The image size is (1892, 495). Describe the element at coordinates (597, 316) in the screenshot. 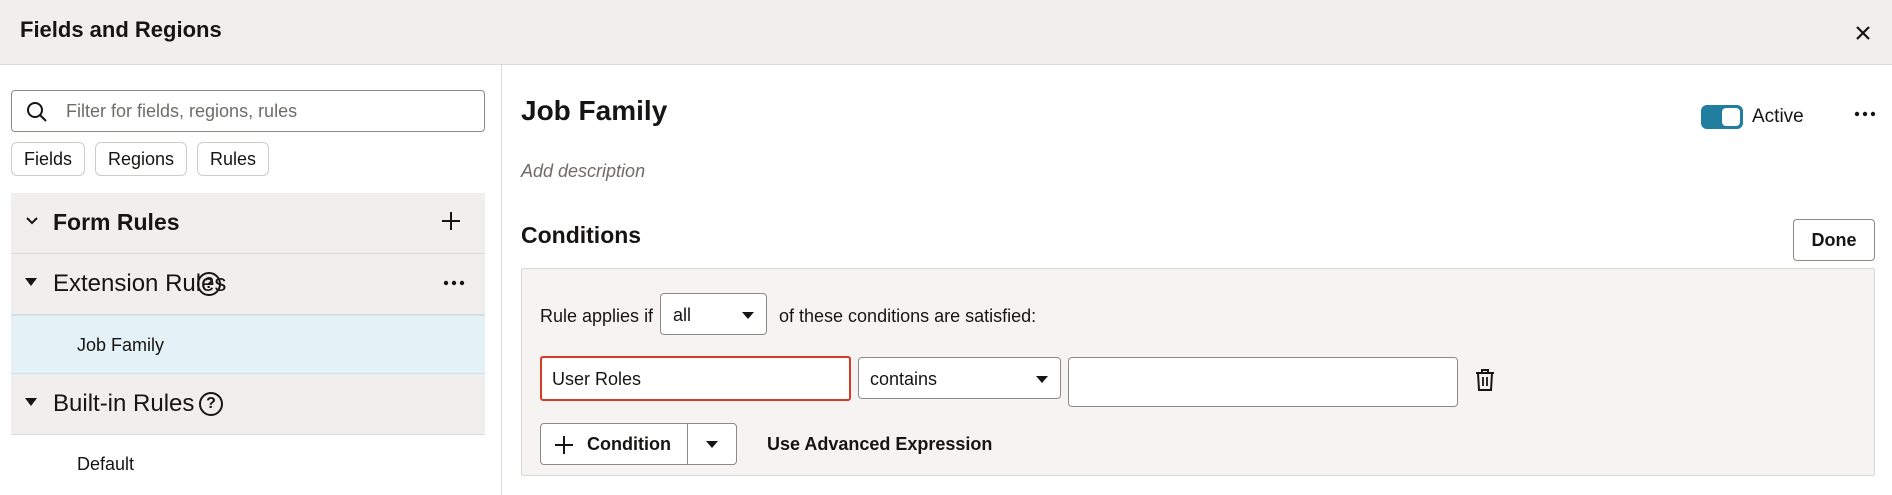

I see `applies-prefix: Rule applies if` at that location.